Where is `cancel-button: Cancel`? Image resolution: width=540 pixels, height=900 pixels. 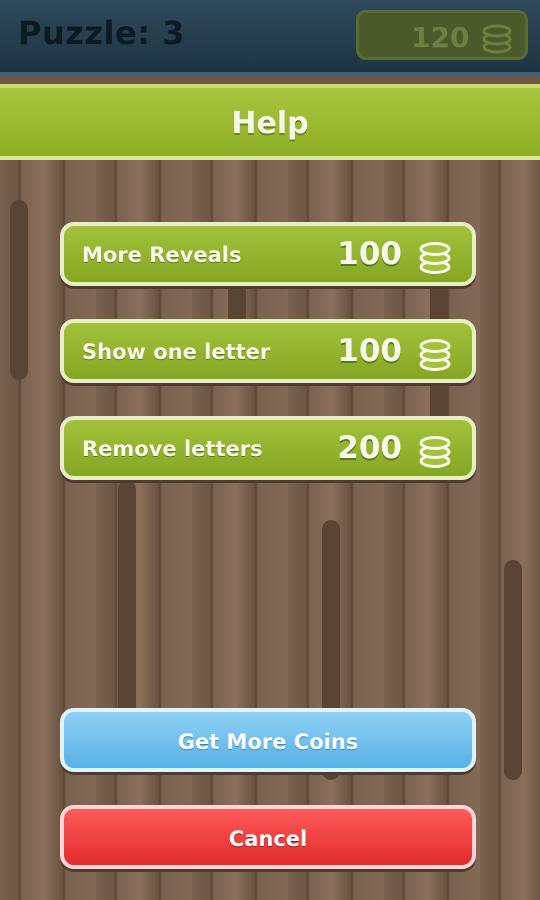
cancel-button: Cancel is located at coordinates (268, 837).